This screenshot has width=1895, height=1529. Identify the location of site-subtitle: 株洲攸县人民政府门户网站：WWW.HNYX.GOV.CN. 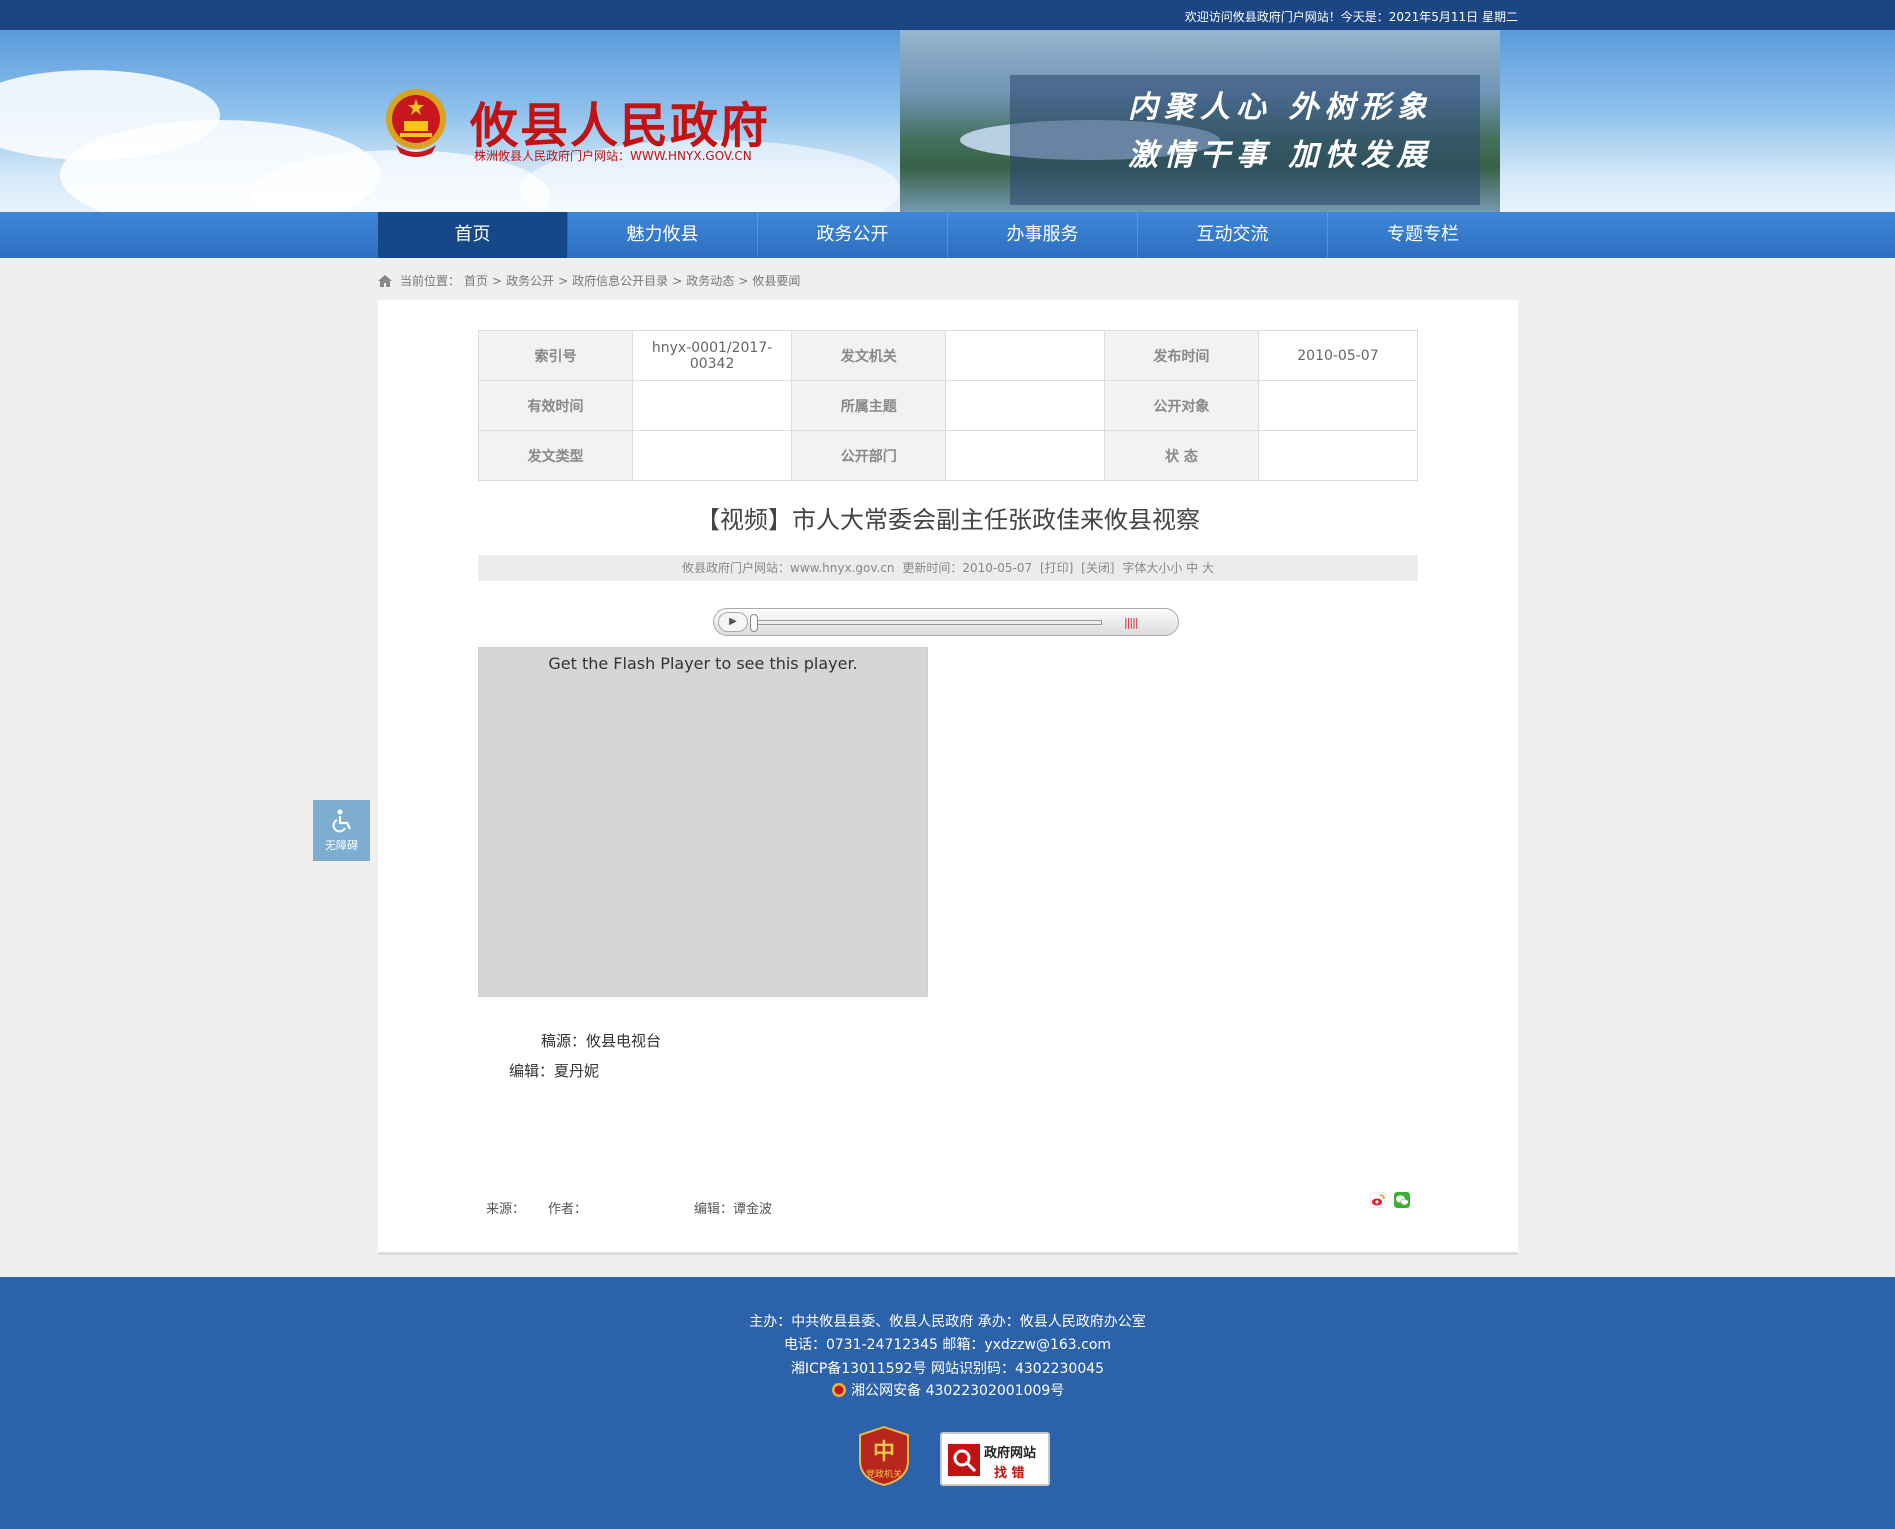
(613, 156).